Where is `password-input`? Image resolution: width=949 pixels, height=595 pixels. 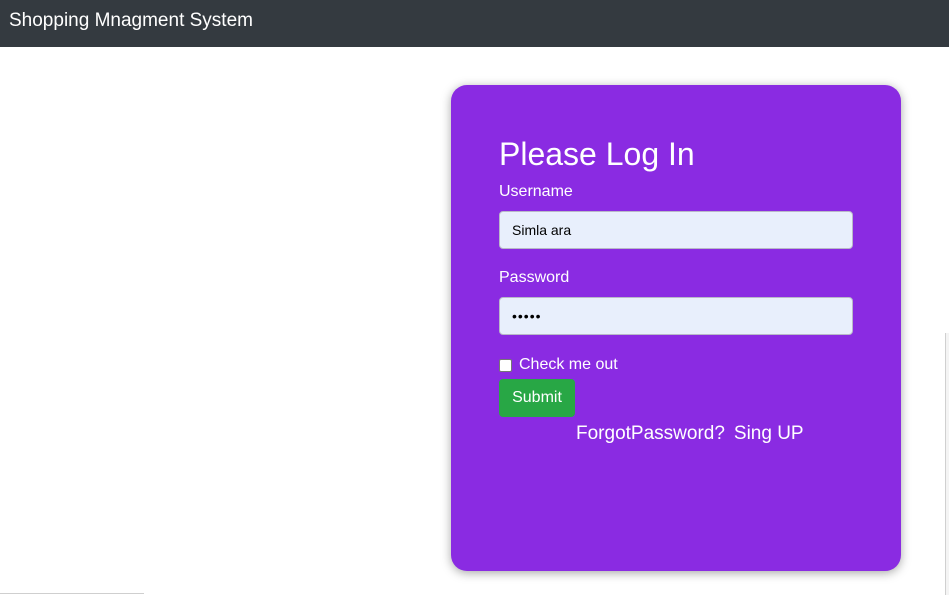
password-input is located at coordinates (676, 316).